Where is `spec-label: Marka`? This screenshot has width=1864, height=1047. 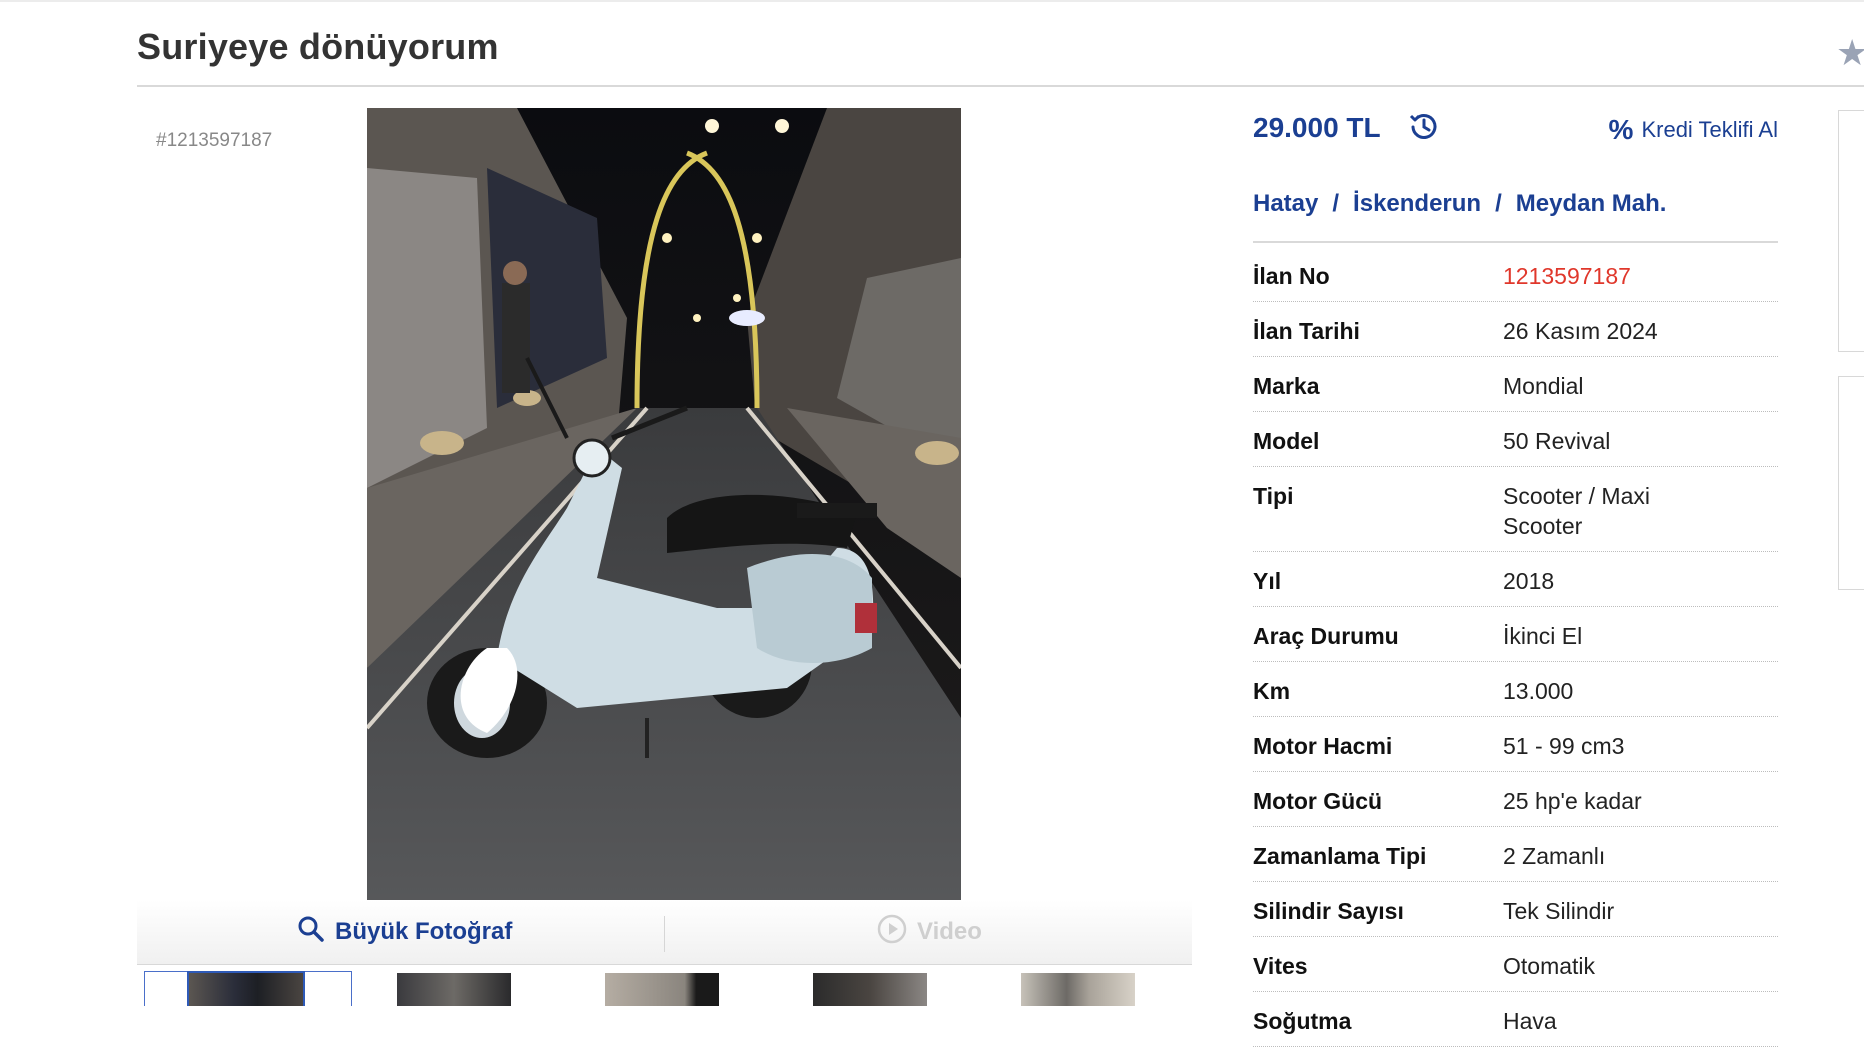 spec-label: Marka is located at coordinates (1286, 386).